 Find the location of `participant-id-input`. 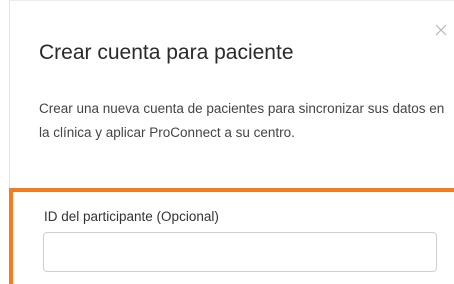

participant-id-input is located at coordinates (240, 252).